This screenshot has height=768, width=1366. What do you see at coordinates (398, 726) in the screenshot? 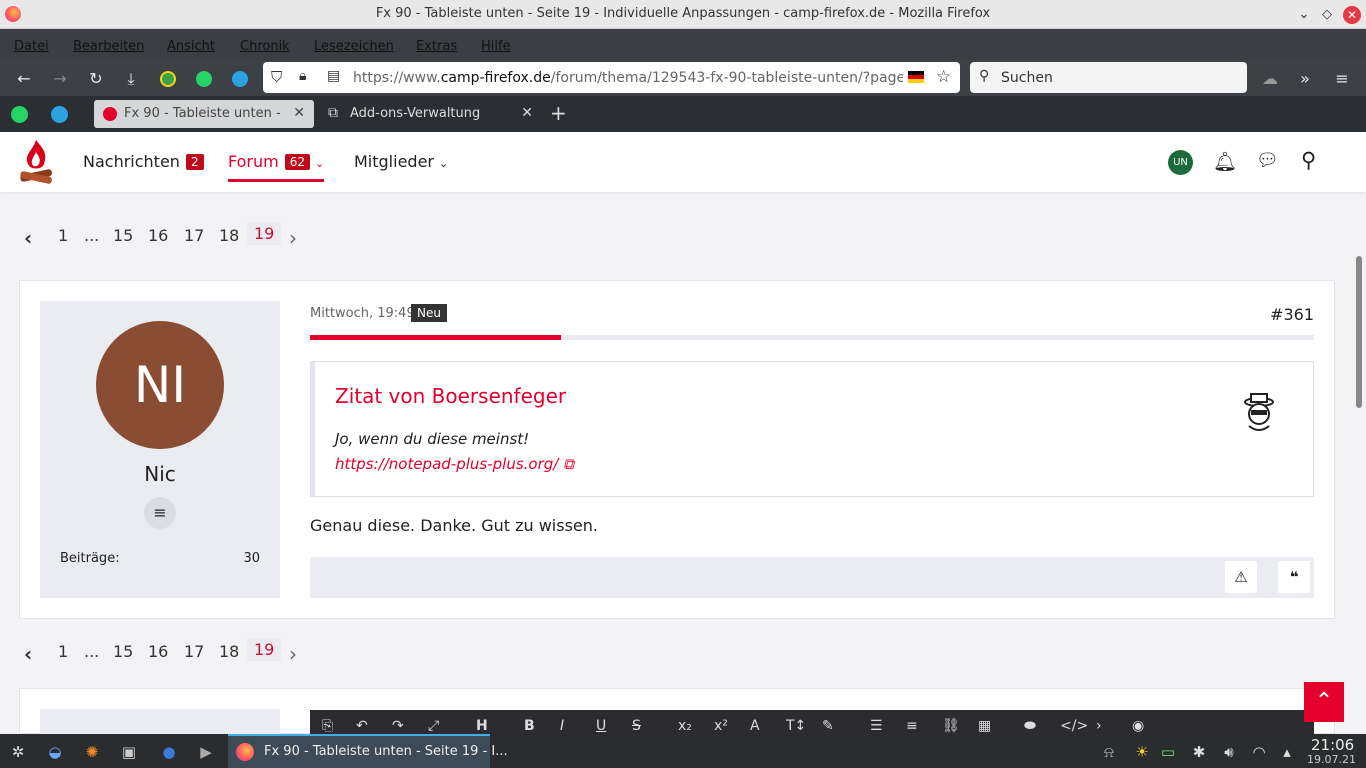
I see `redo-icon: ↷` at bounding box center [398, 726].